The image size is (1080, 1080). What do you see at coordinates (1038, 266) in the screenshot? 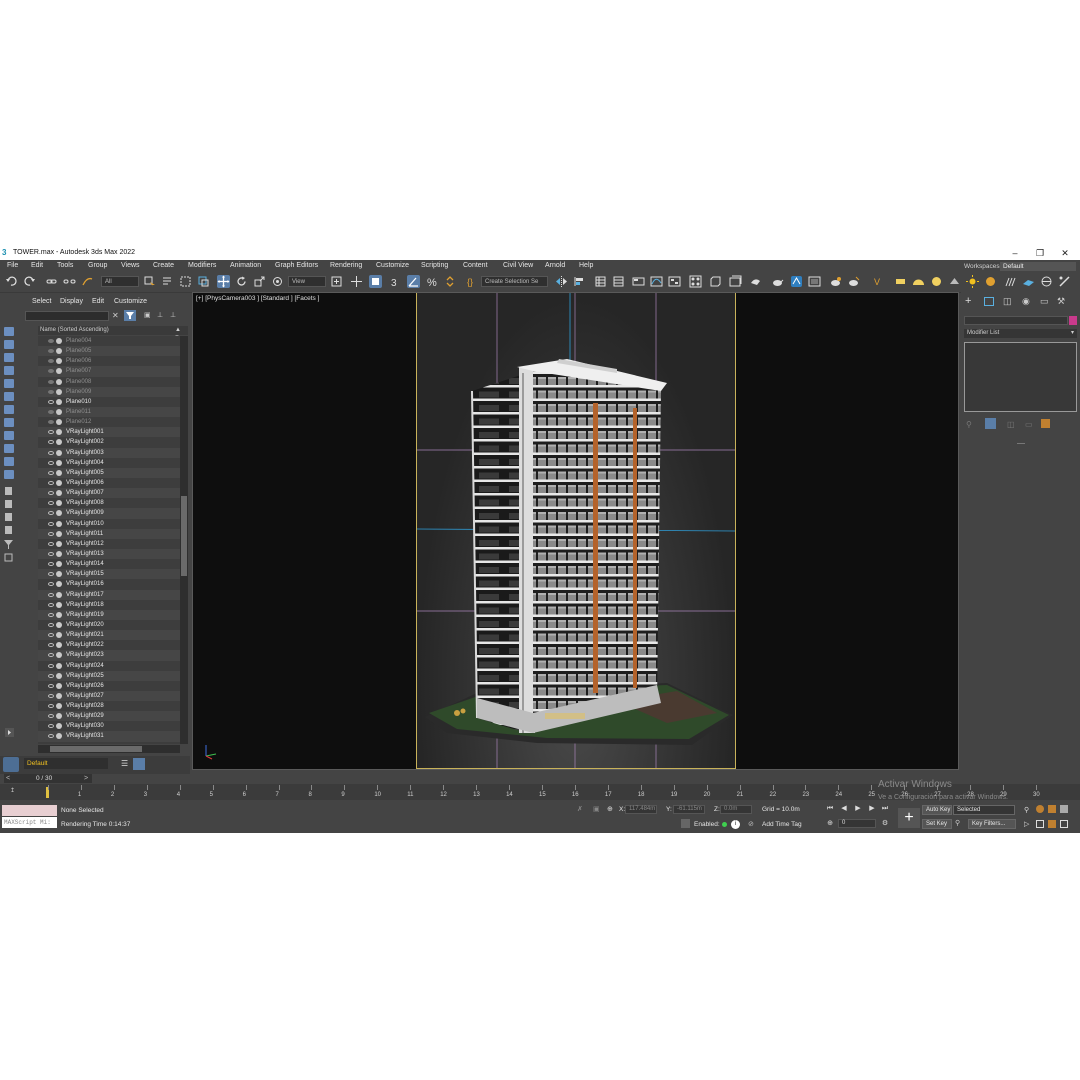
I see `workspace-dropdown: Default` at bounding box center [1038, 266].